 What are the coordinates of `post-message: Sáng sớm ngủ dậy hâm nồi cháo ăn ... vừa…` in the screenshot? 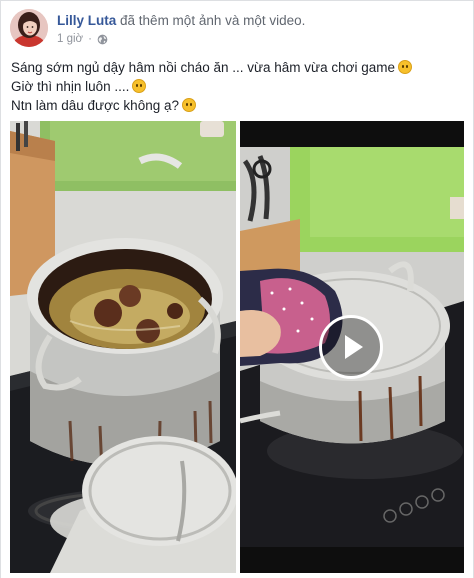 It's located at (237, 86).